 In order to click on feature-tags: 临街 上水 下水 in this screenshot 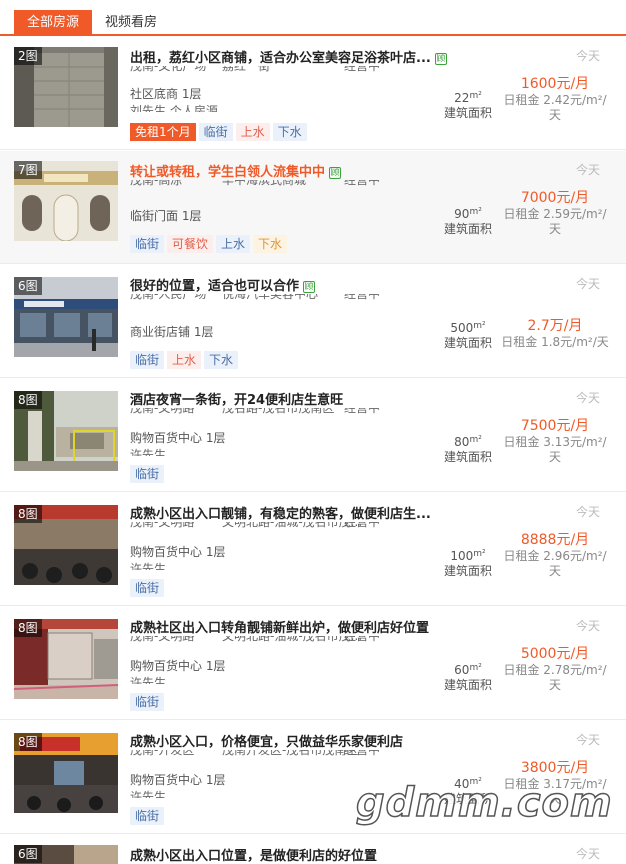, I will do `click(185, 359)`.